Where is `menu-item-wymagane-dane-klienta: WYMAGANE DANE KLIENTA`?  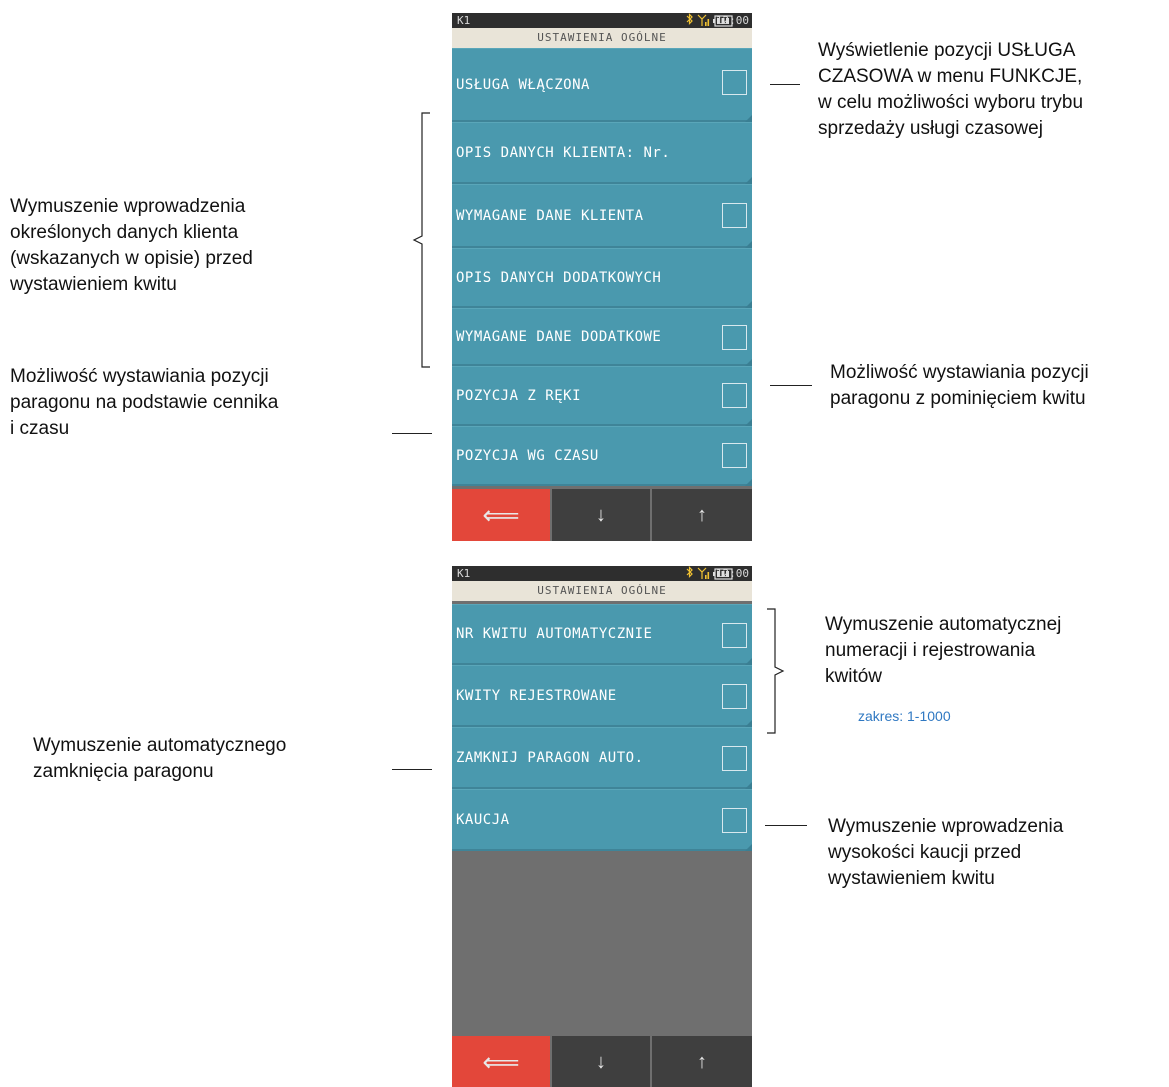 menu-item-wymagane-dane-klienta: WYMAGANE DANE KLIENTA is located at coordinates (602, 216).